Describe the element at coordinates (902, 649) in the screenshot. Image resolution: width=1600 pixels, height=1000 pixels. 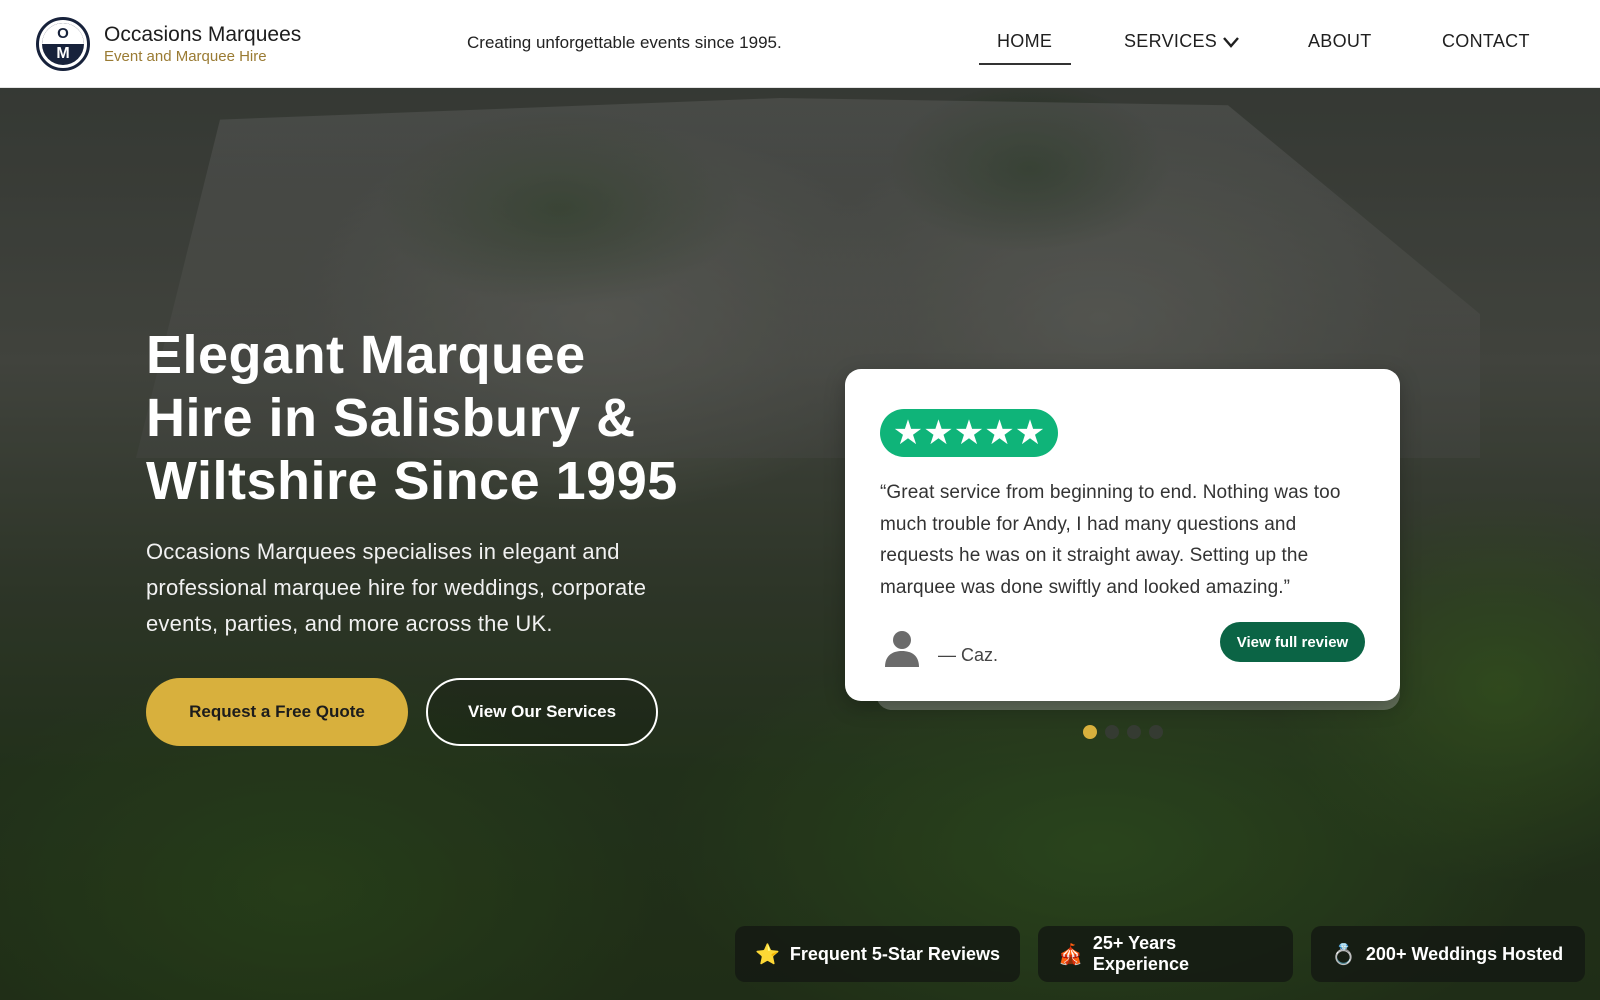
I see `user-avatar-icon` at that location.